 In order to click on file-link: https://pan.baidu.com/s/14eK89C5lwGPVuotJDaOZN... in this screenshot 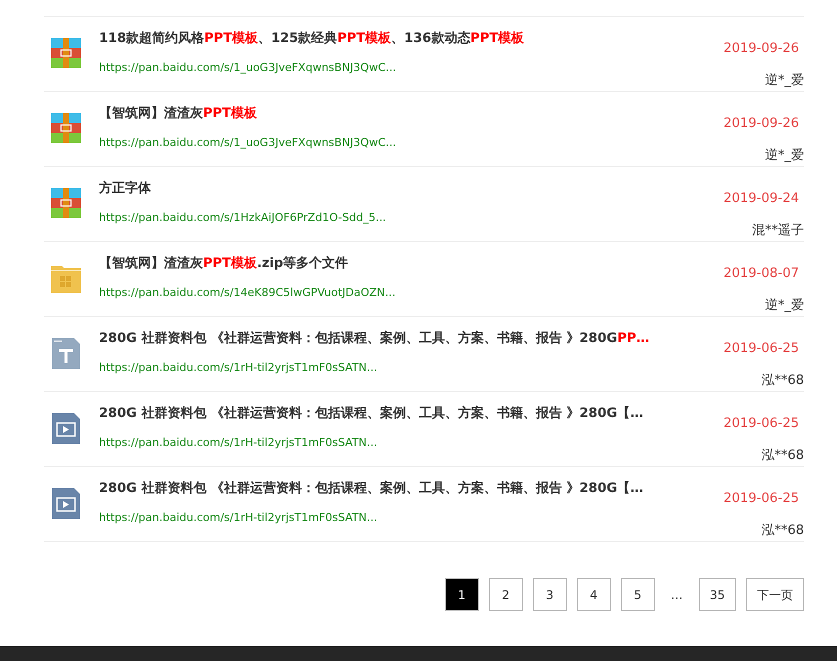, I will do `click(247, 293)`.